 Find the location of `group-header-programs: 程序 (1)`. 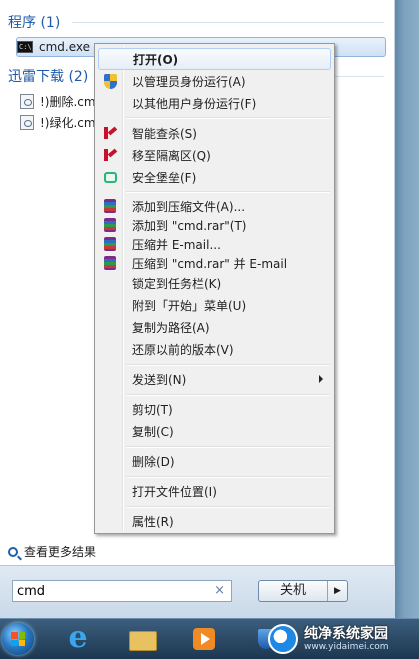

group-header-programs: 程序 (1) is located at coordinates (34, 23).